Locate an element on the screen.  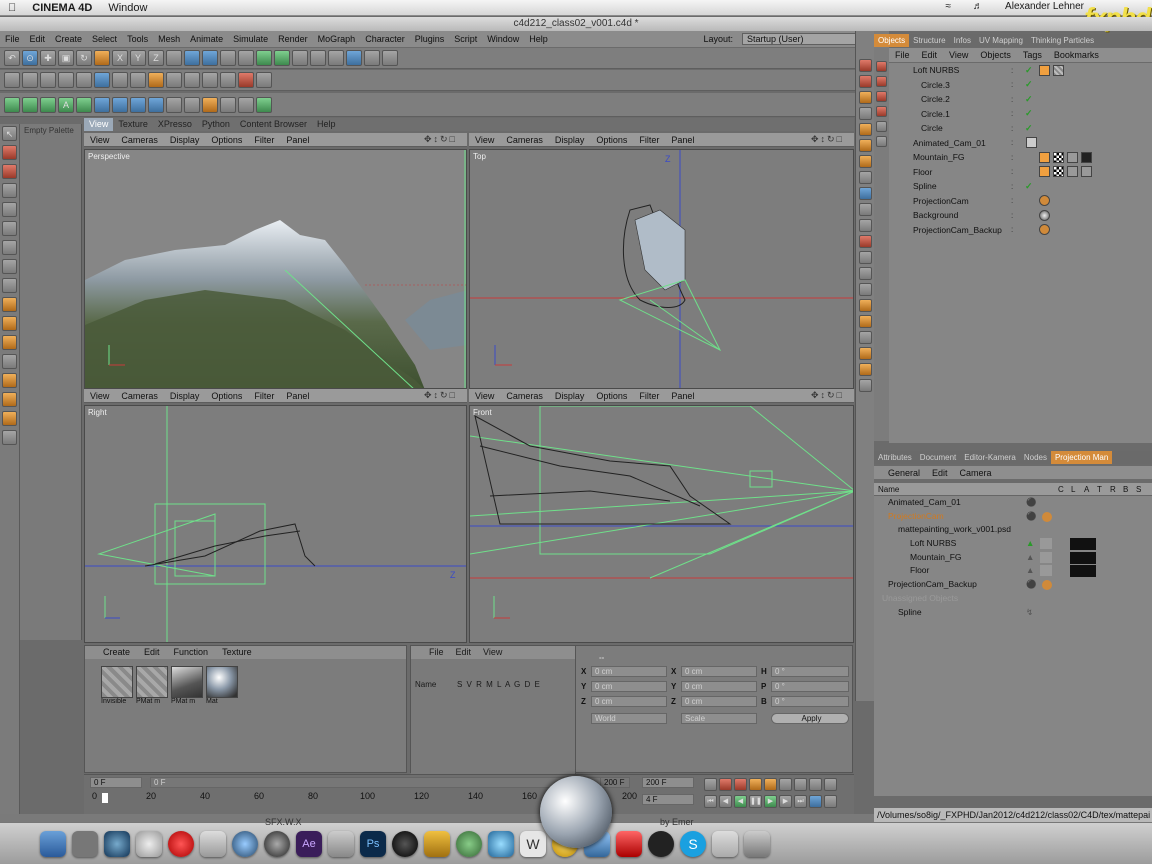
play-backward-icon: ◀ is located at coordinates (740, 801).